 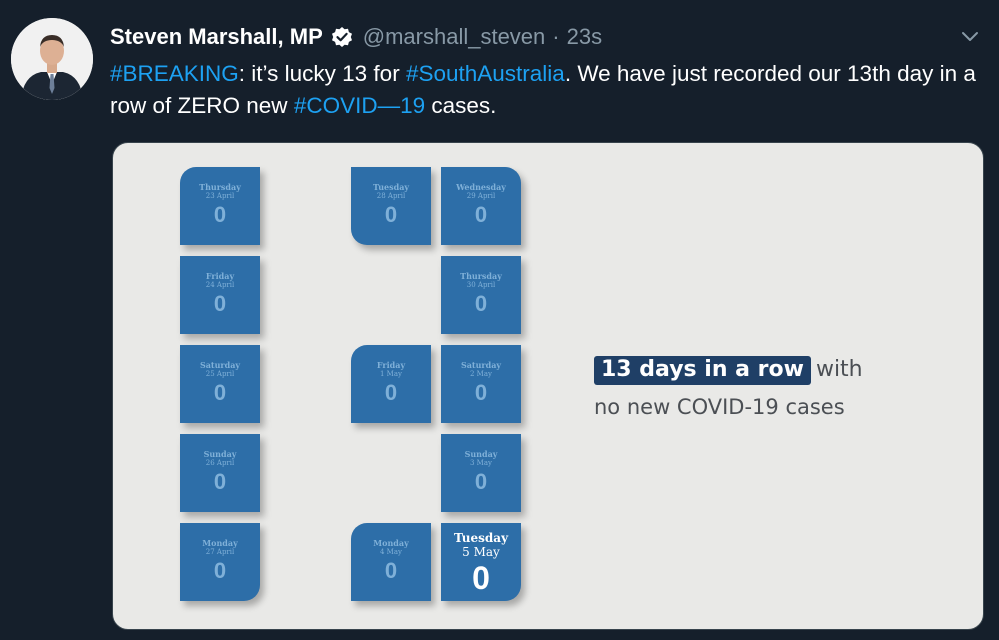 What do you see at coordinates (220, 374) in the screenshot?
I see `tile-date: 25 April` at bounding box center [220, 374].